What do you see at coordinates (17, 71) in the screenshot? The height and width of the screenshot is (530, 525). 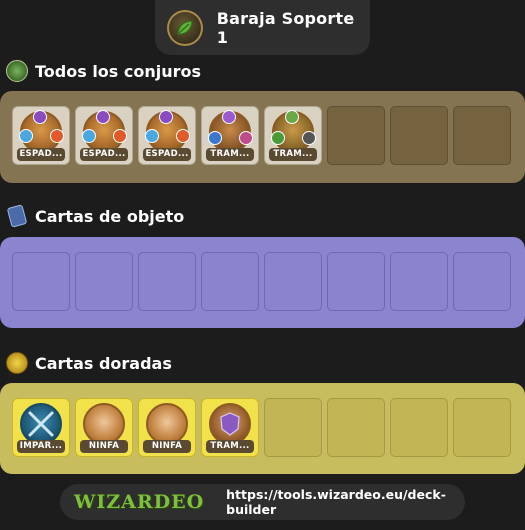 I see `spells-icon` at bounding box center [17, 71].